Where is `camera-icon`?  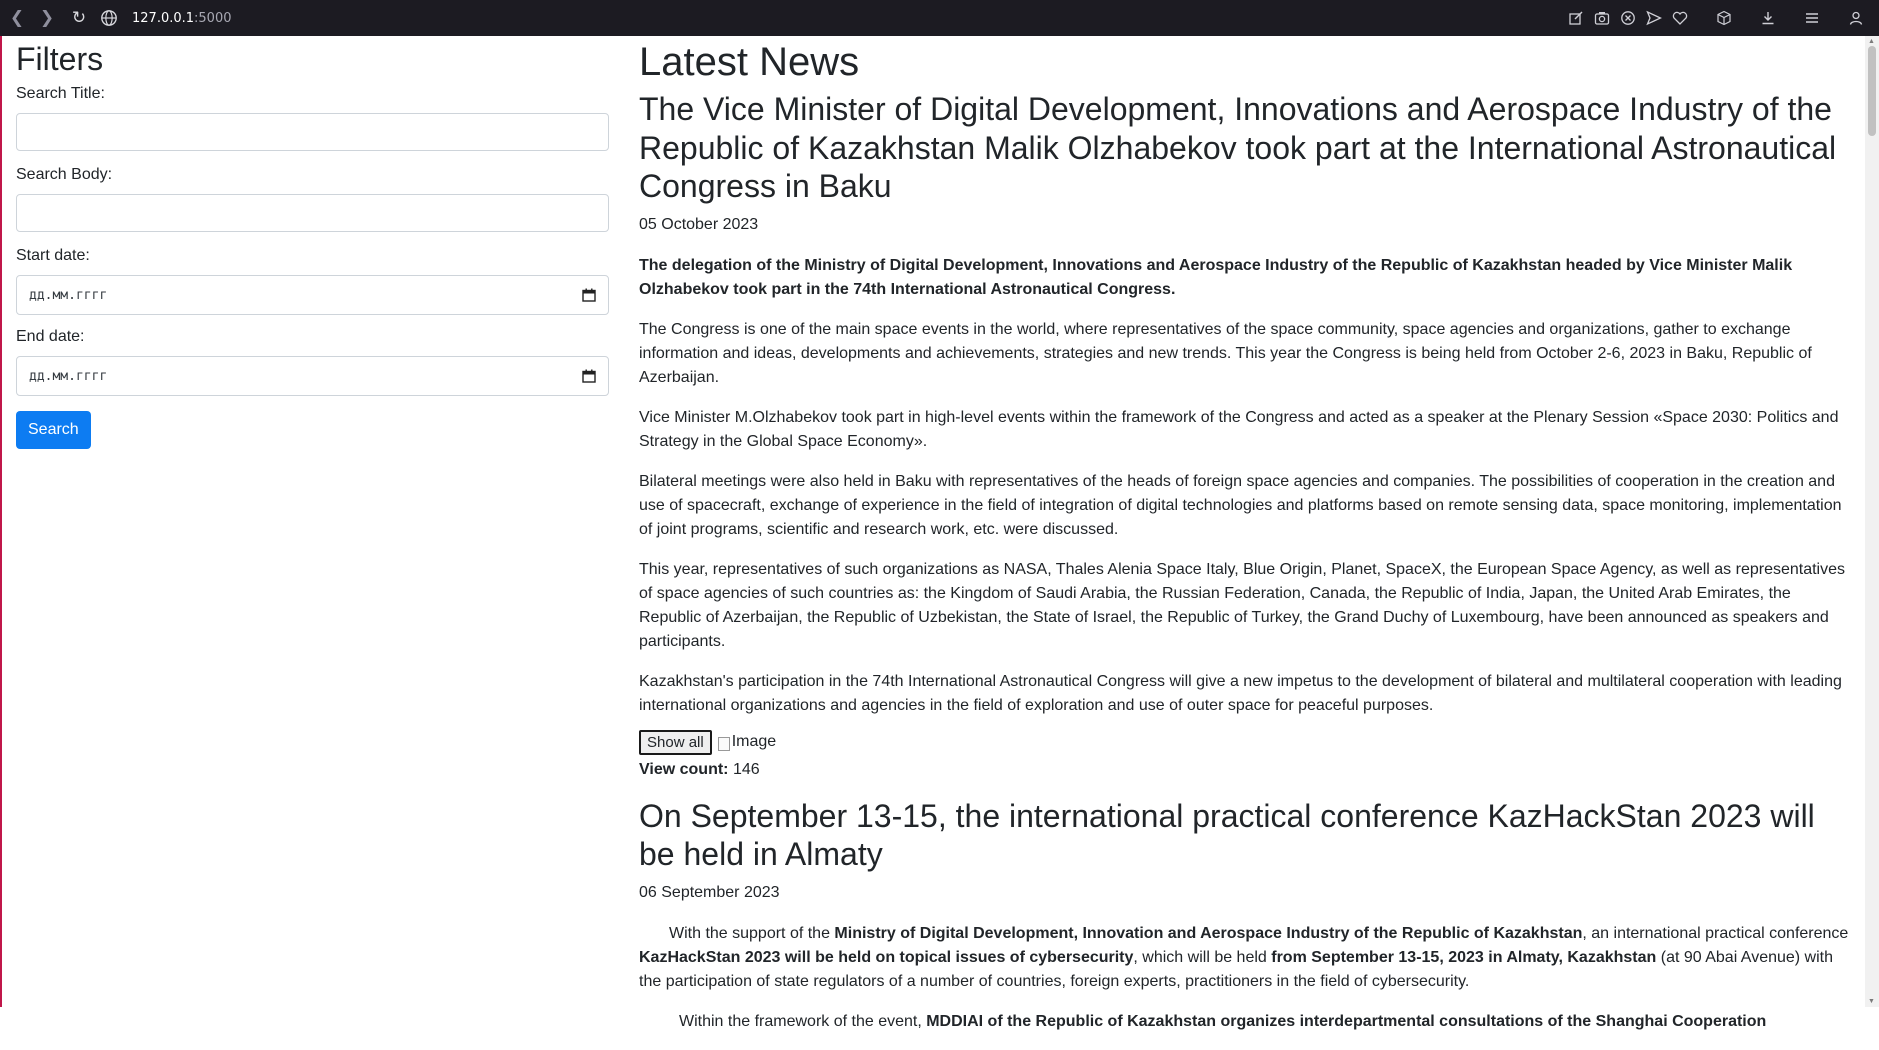
camera-icon is located at coordinates (1602, 18).